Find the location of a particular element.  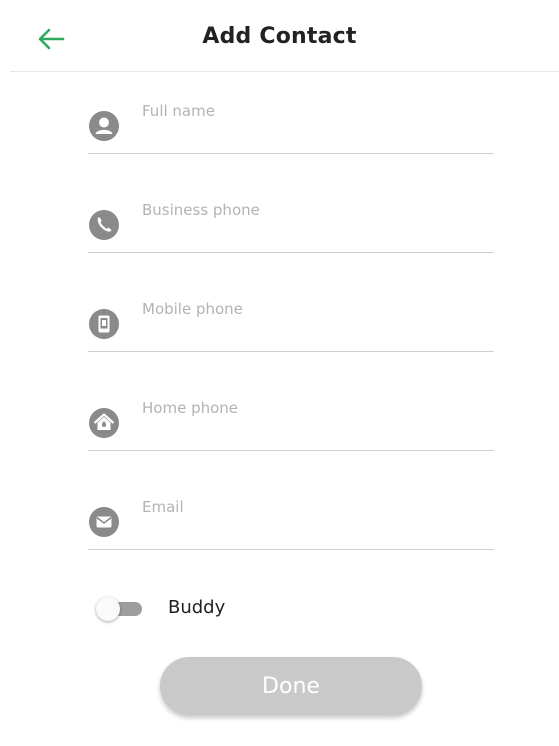

home-phone-field is located at coordinates (291, 410).